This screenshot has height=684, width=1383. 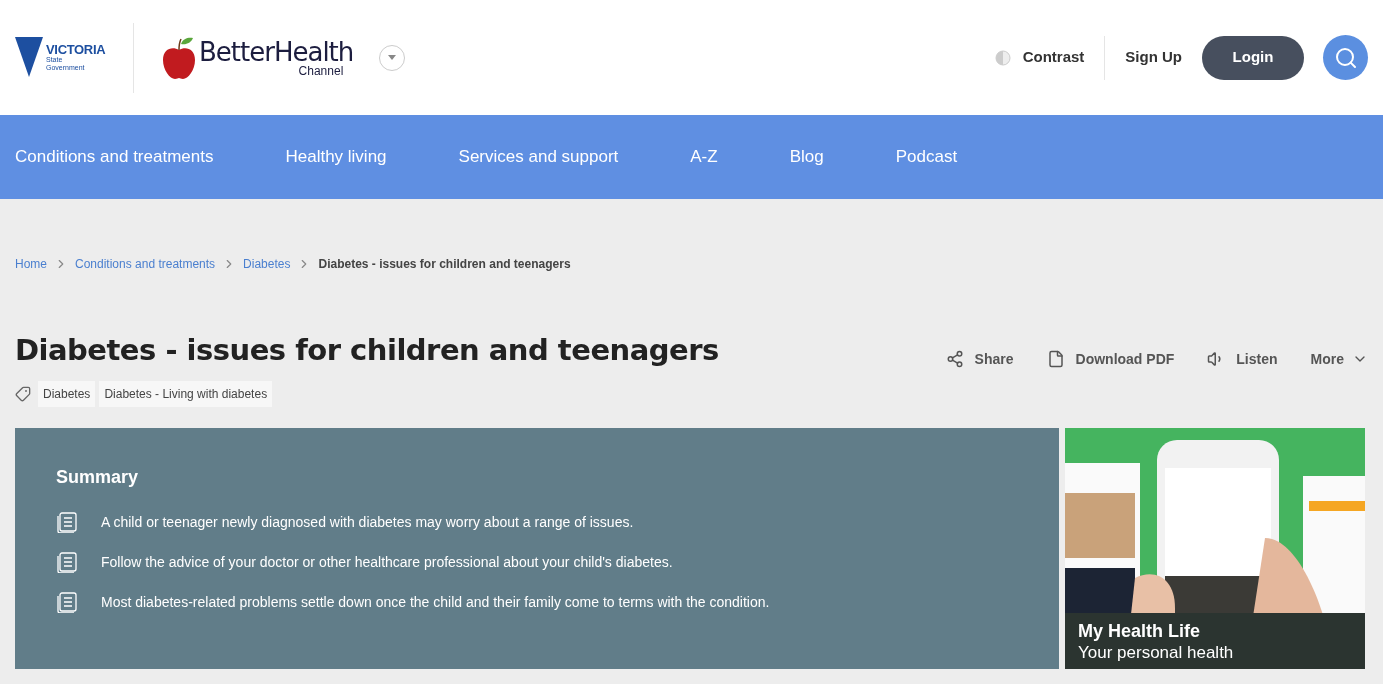 What do you see at coordinates (392, 57) in the screenshot?
I see `caret-icon` at bounding box center [392, 57].